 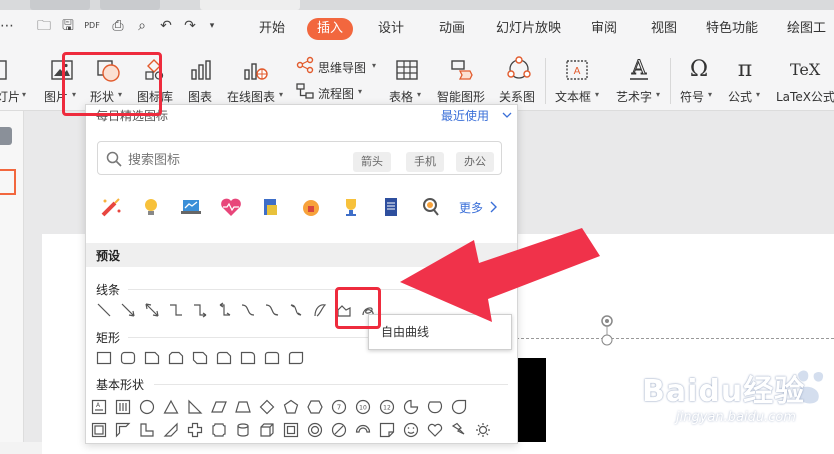 What do you see at coordinates (401, 96) in the screenshot?
I see `ribbon-table-label: 表格` at bounding box center [401, 96].